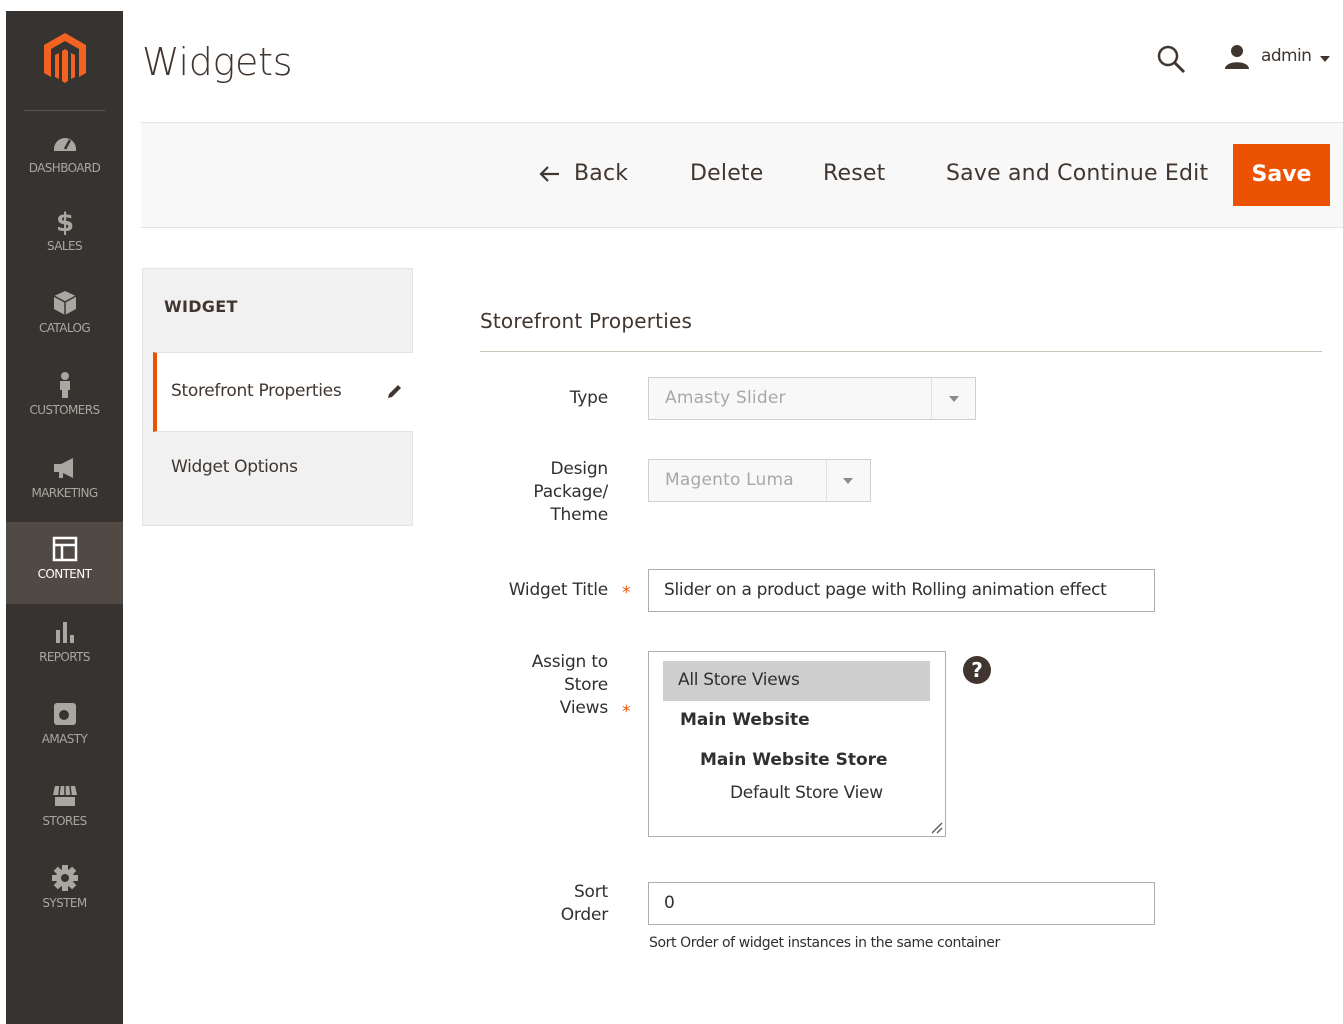  I want to click on tabs-title: WIDGET, so click(201, 306).